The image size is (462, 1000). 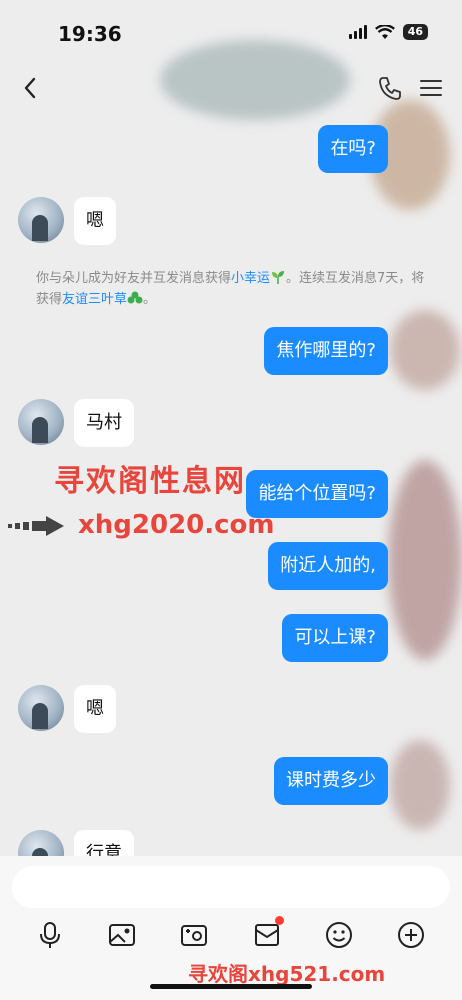 I want to click on message-bubble-in: 行意, so click(x=104, y=843).